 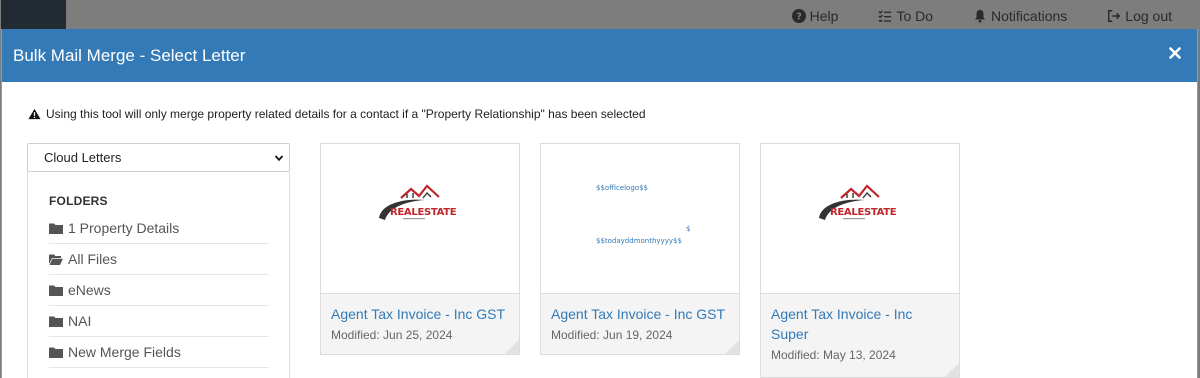 What do you see at coordinates (124, 228) in the screenshot?
I see `folder-label: 1 Property Details` at bounding box center [124, 228].